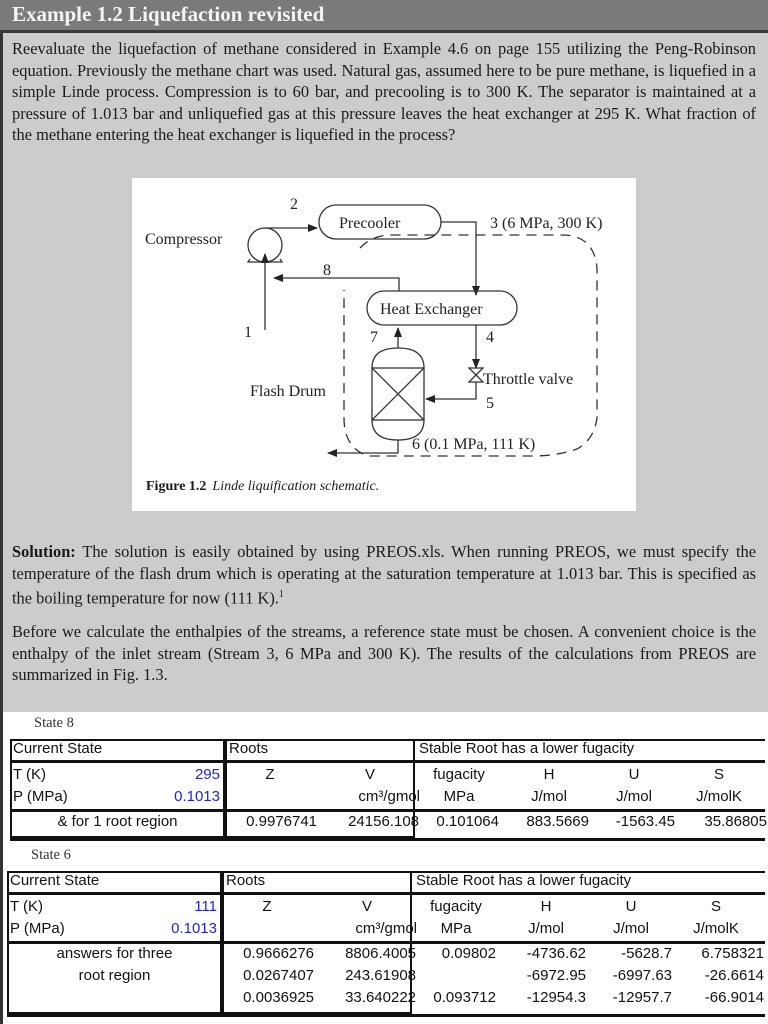 The image size is (768, 1024). I want to click on cell-fugacity: 0.09802, so click(468, 953).